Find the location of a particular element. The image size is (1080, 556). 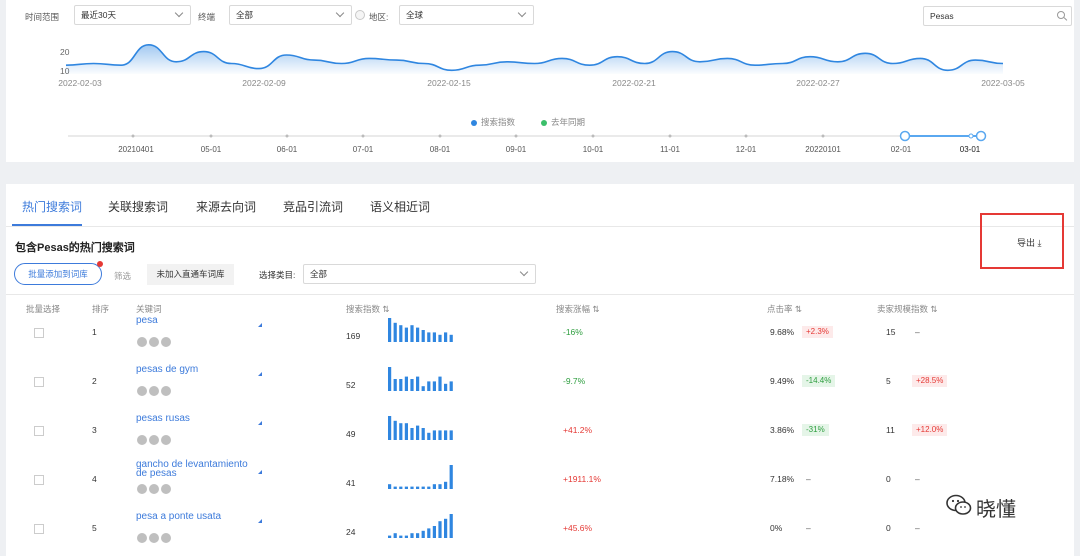

timeline-label: 08-01 is located at coordinates (440, 149).